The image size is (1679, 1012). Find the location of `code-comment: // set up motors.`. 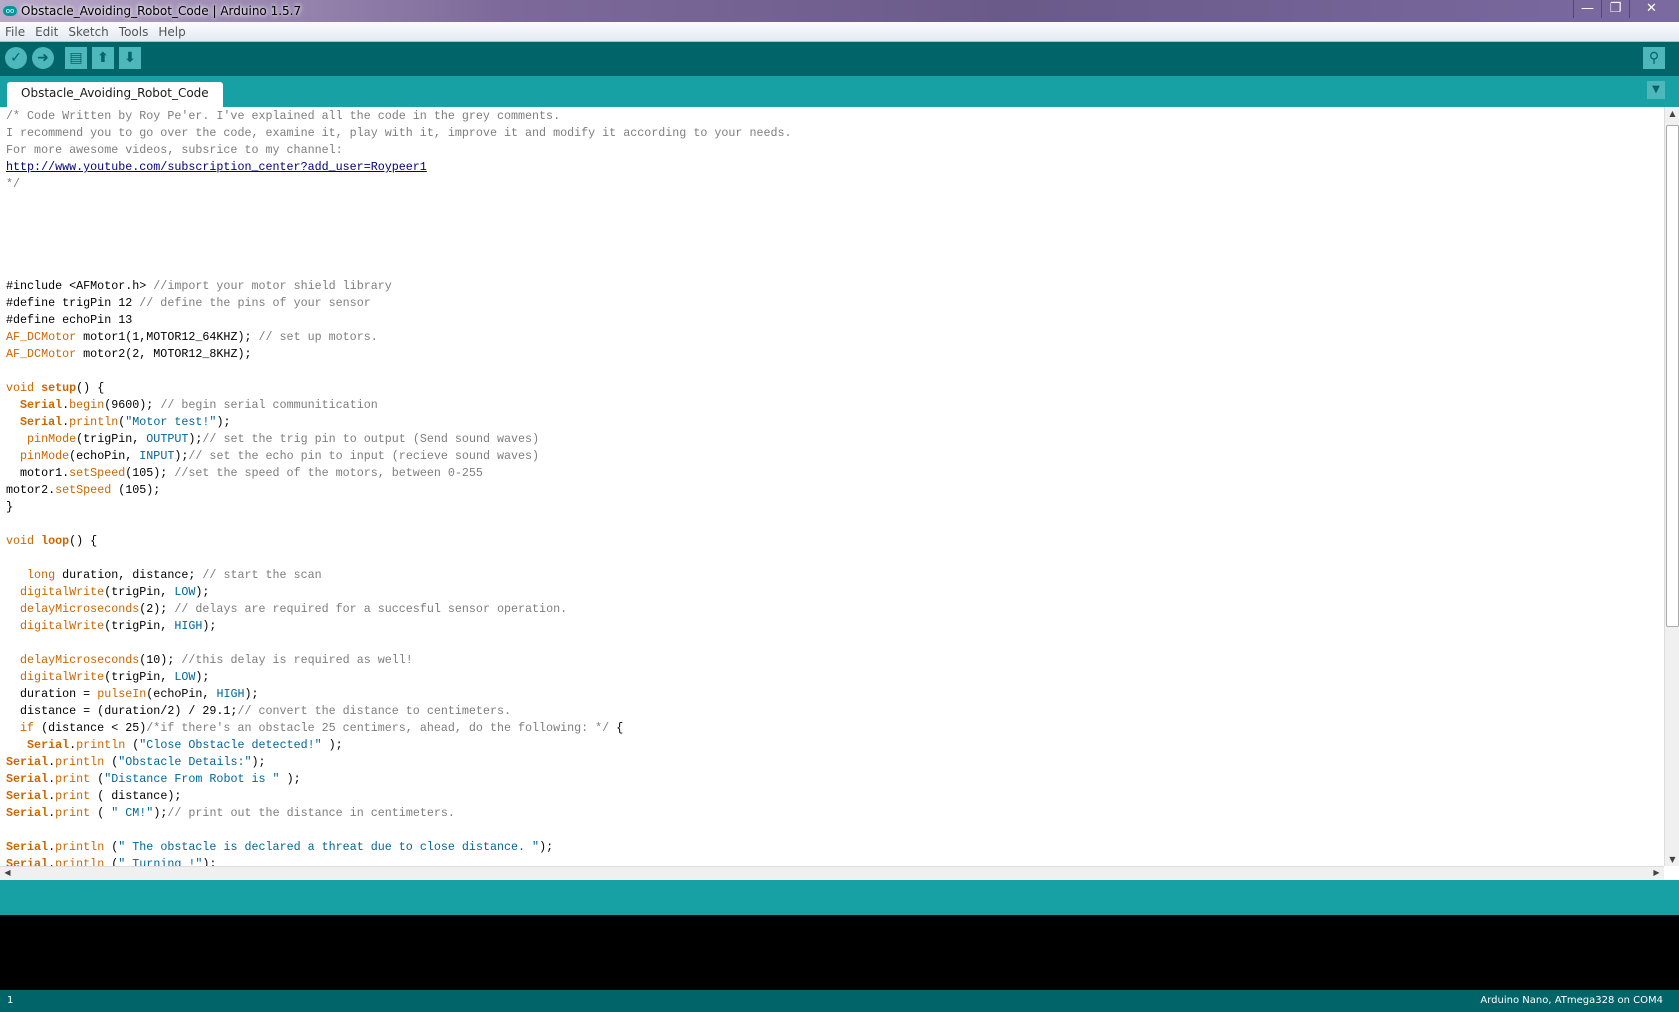

code-comment: // set up motors. is located at coordinates (318, 337).